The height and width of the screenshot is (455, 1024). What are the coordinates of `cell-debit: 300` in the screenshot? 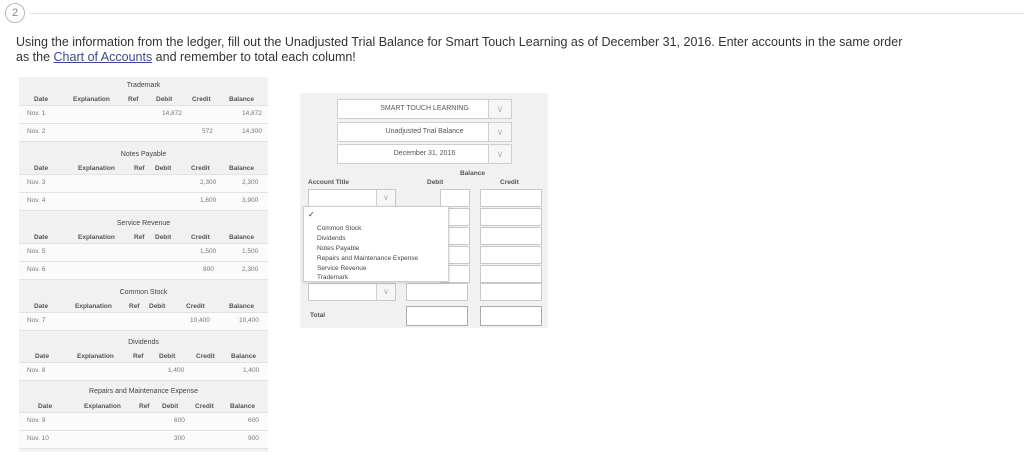 It's located at (179, 438).